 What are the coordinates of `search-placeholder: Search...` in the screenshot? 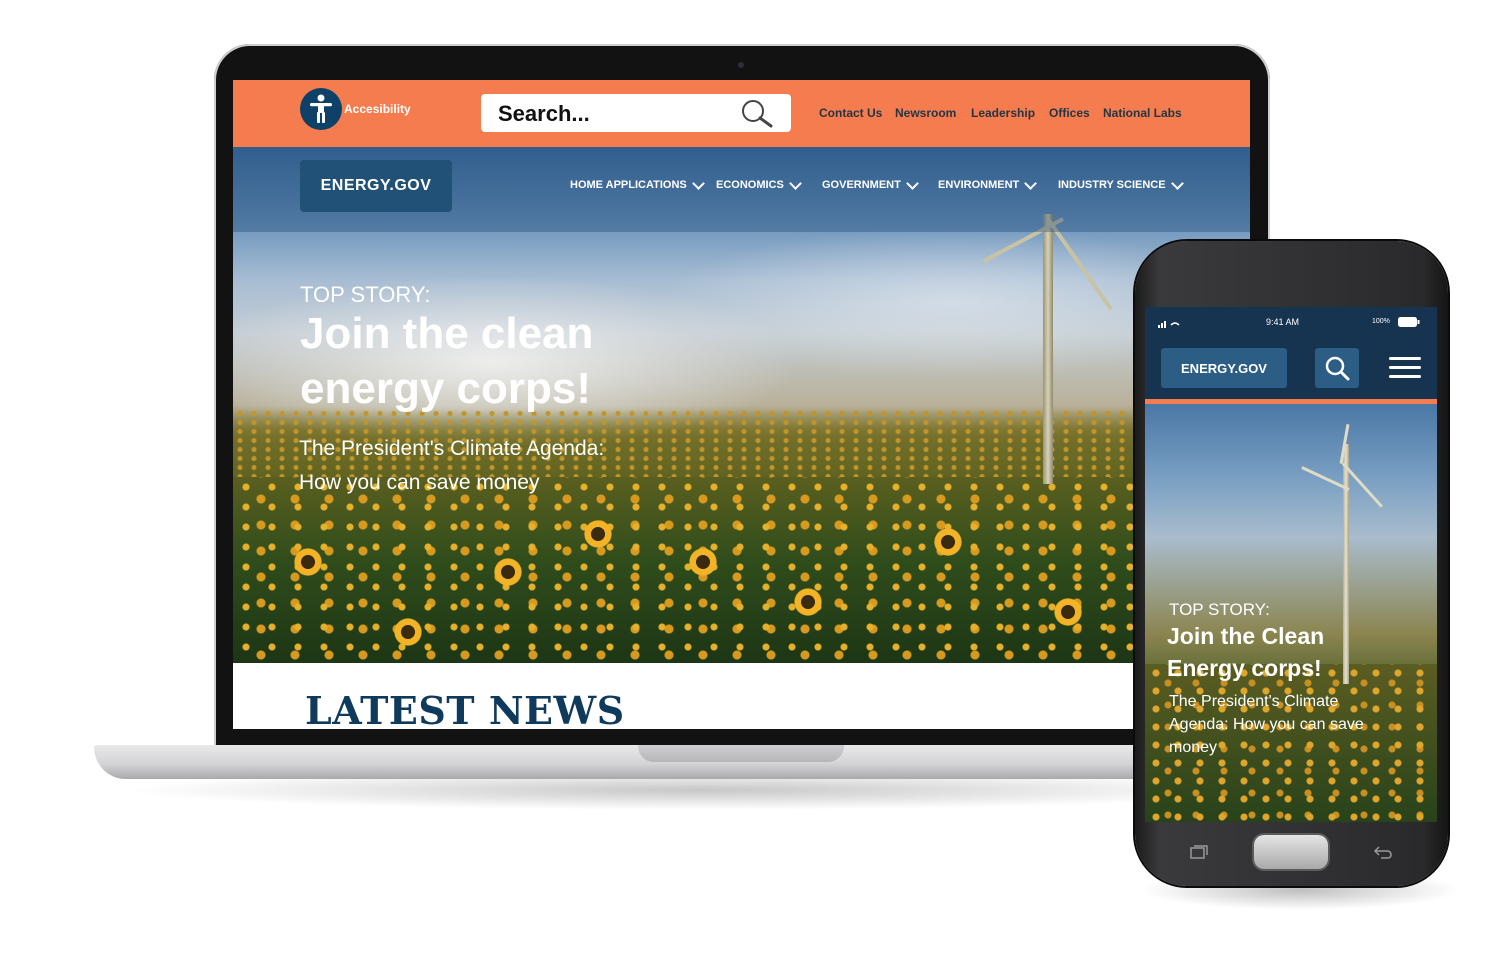 It's located at (544, 113).